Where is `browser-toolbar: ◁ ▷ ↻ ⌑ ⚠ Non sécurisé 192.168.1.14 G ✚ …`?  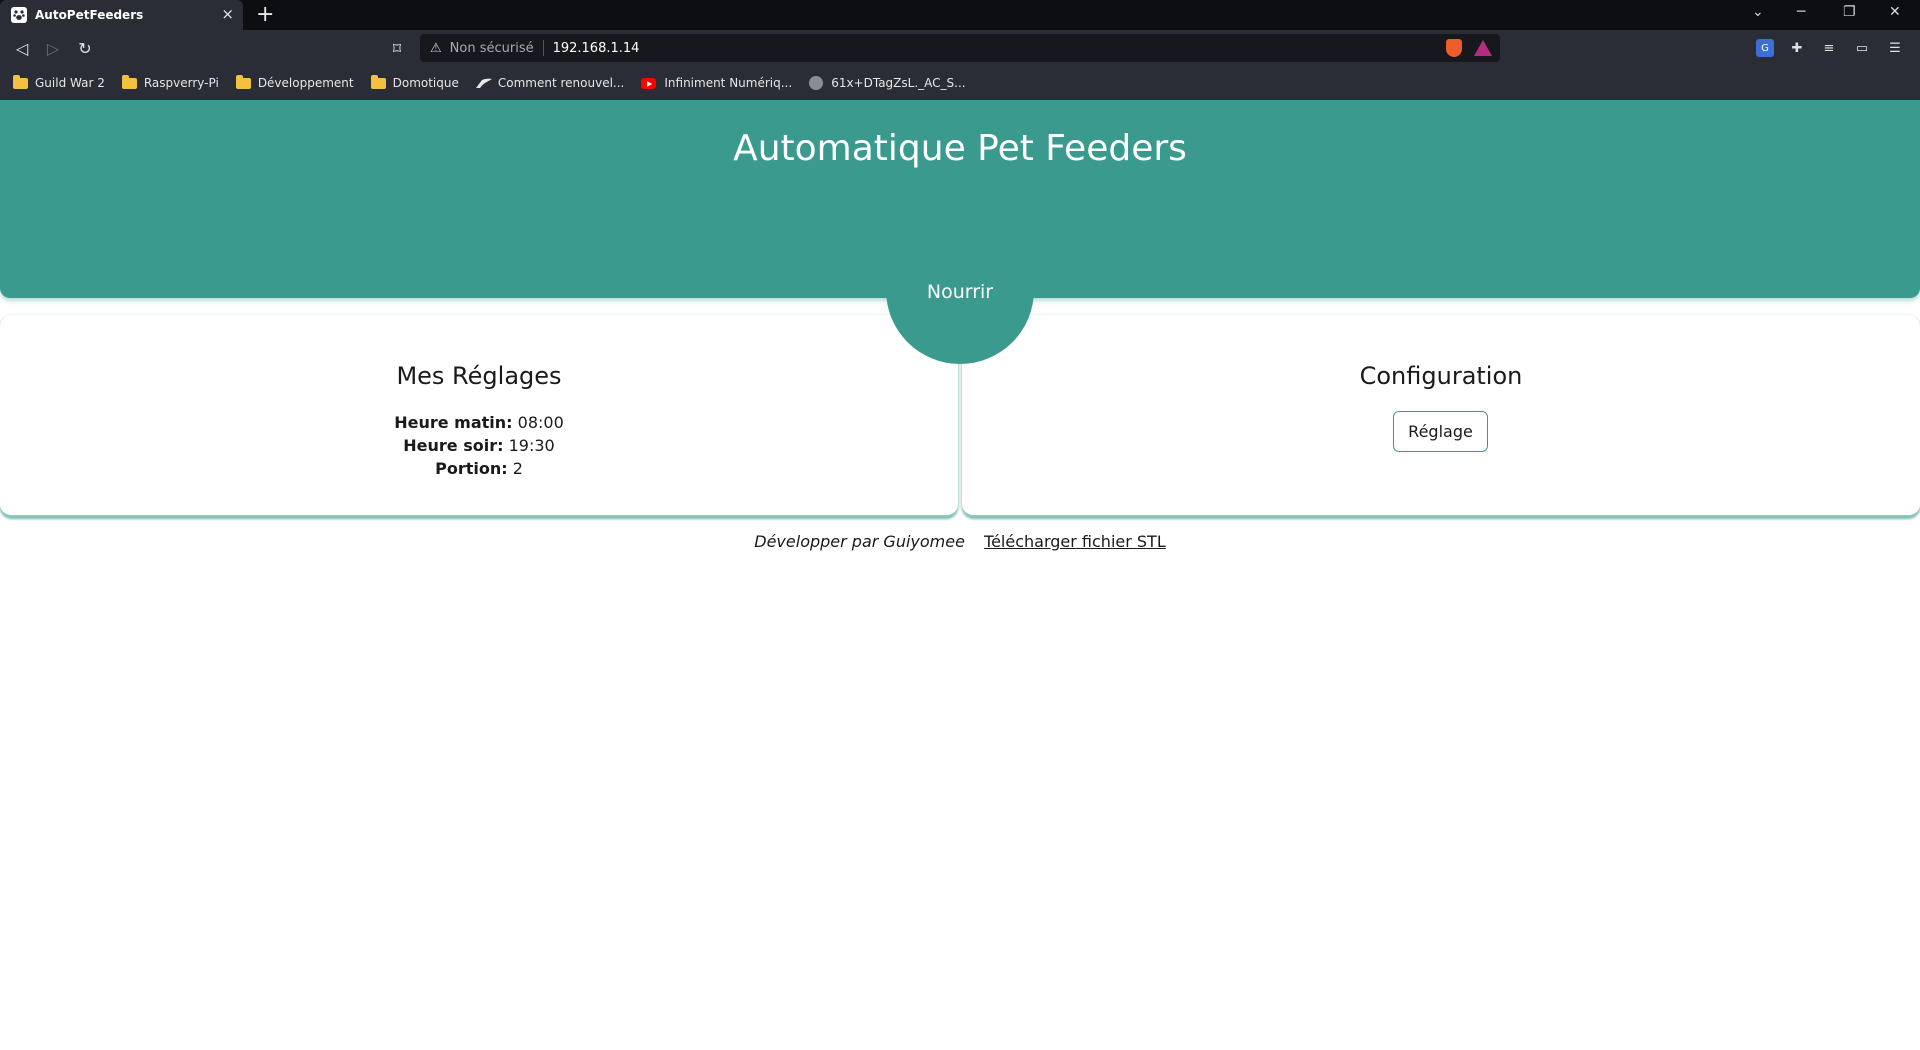
browser-toolbar: ◁ ▷ ↻ ⌑ ⚠ Non sécurisé 192.168.1.14 G ✚ … is located at coordinates (960, 48).